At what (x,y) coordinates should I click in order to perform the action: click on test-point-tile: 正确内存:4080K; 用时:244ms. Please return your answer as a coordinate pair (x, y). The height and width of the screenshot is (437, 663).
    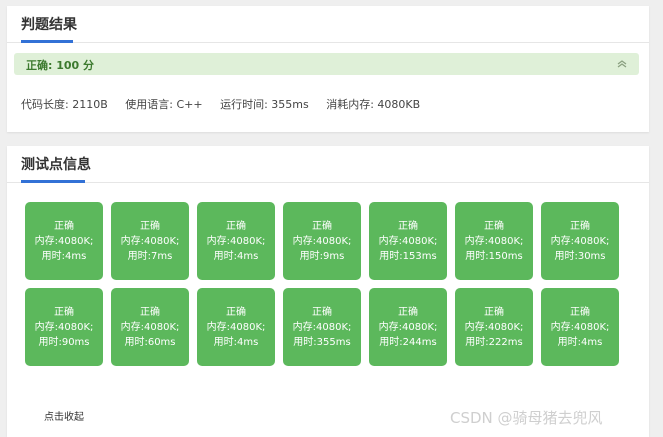
    Looking at the image, I should click on (408, 327).